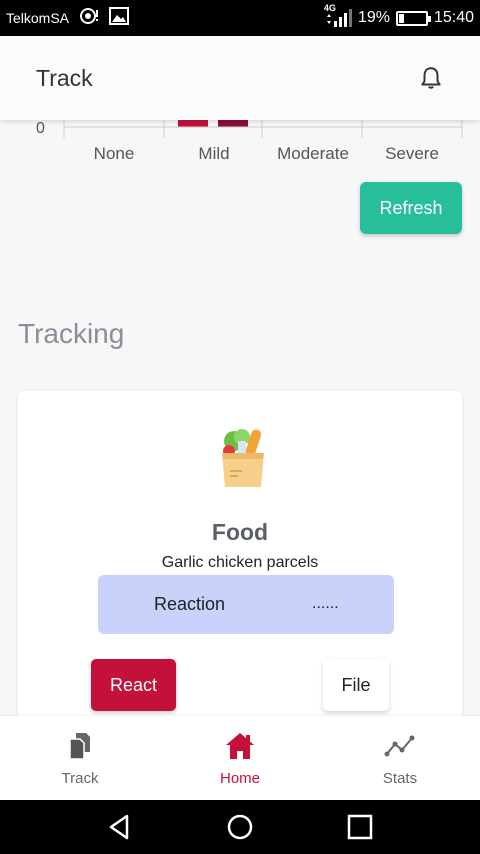 The height and width of the screenshot is (854, 480). Describe the element at coordinates (313, 153) in the screenshot. I see `x-tick-label: Moderate` at that location.